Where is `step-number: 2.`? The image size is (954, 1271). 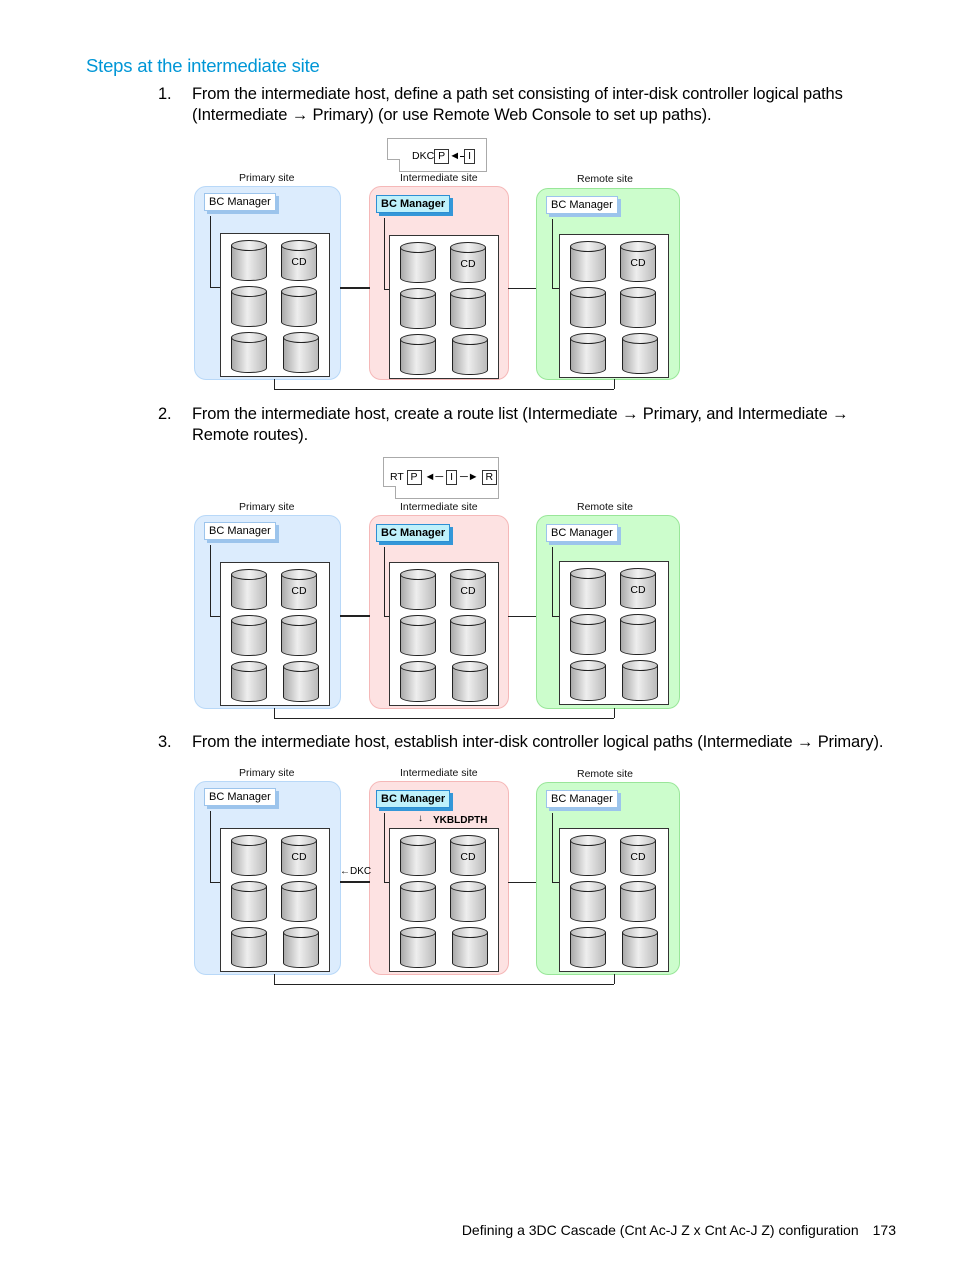 step-number: 2. is located at coordinates (165, 414).